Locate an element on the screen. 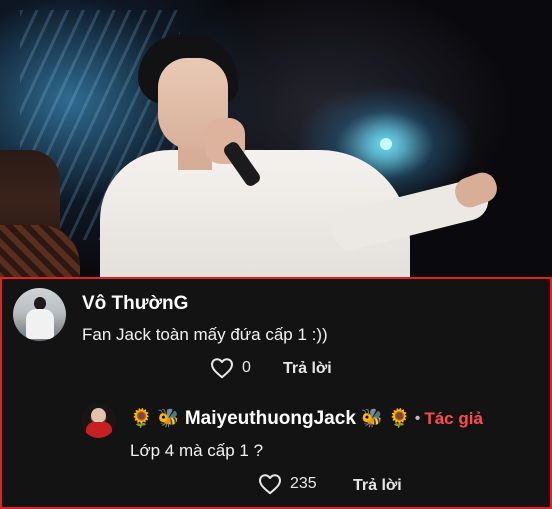 The width and height of the screenshot is (552, 509). comment-text: Fan Jack toàn mấy đứa cấp 1 :)) is located at coordinates (205, 334).